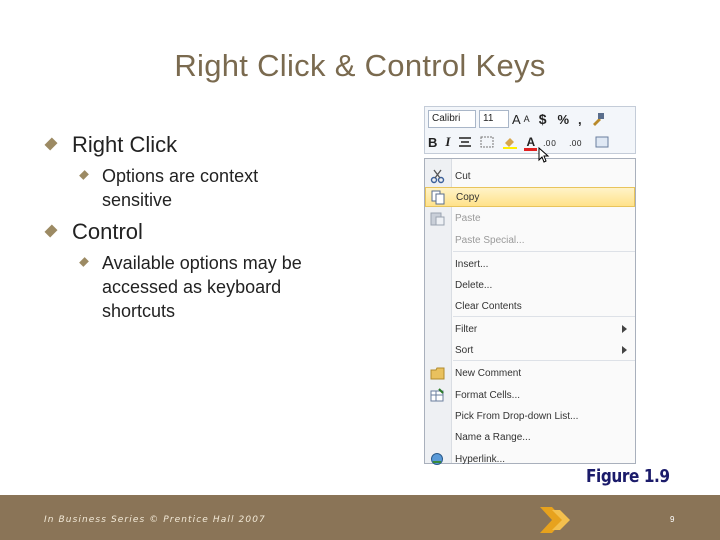 The height and width of the screenshot is (540, 720). I want to click on menu-item-label: Sort, so click(464, 350).